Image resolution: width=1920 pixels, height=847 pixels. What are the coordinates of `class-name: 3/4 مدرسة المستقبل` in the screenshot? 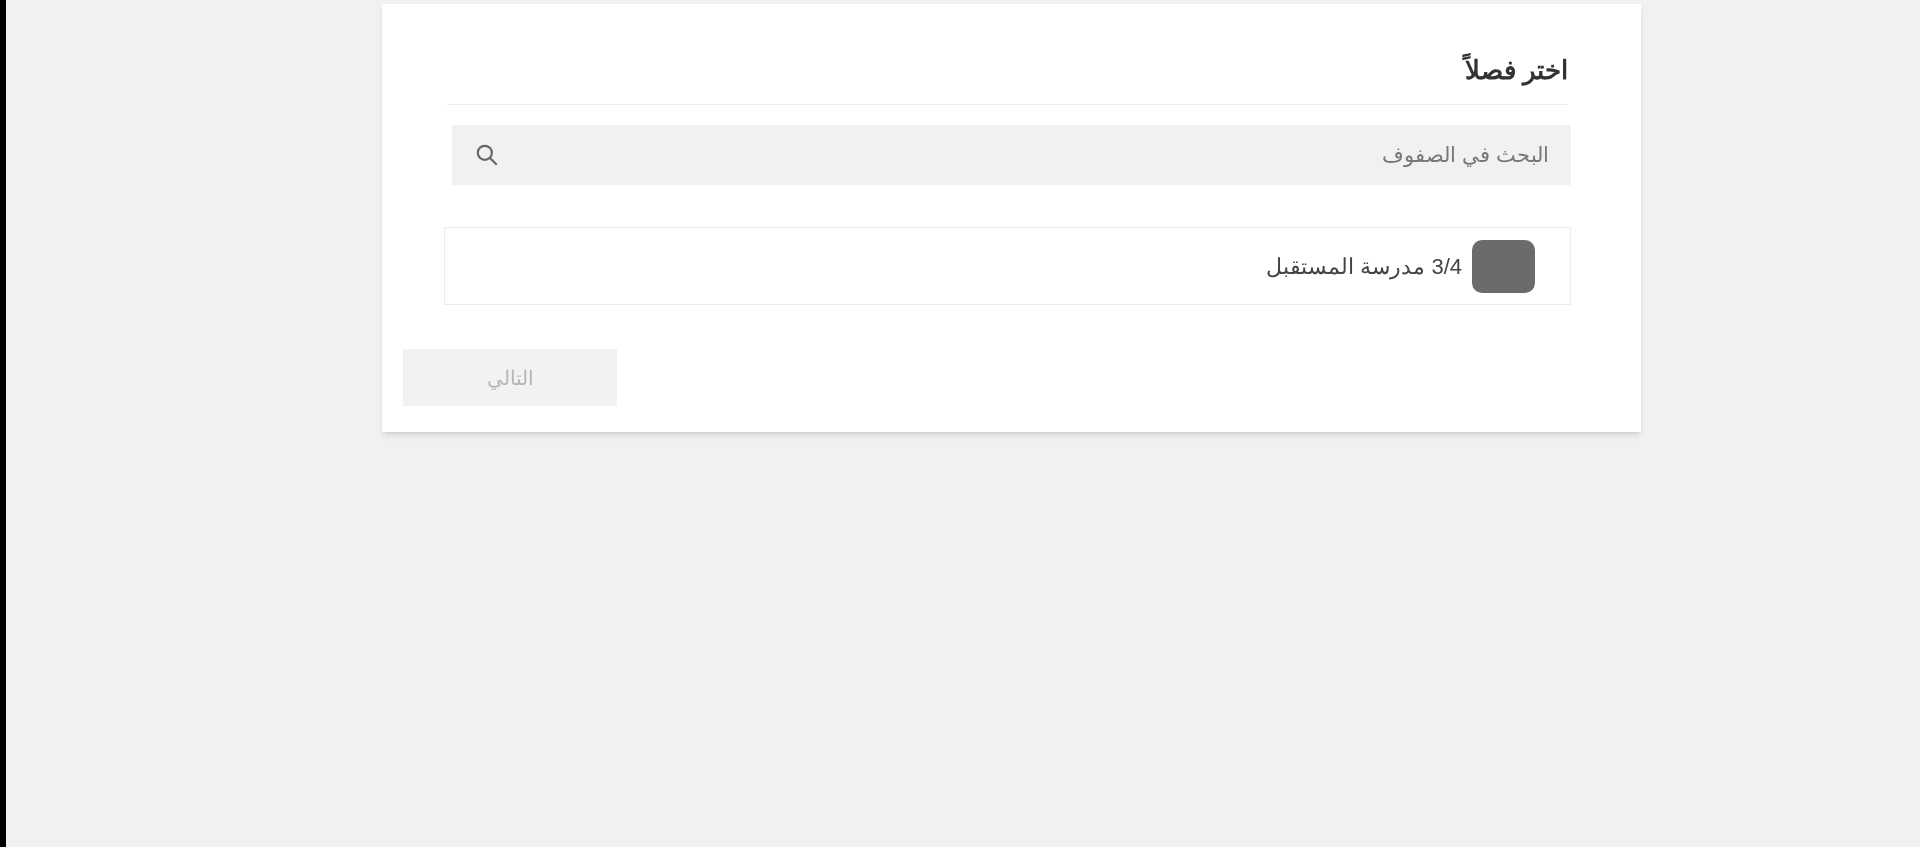 It's located at (1364, 267).